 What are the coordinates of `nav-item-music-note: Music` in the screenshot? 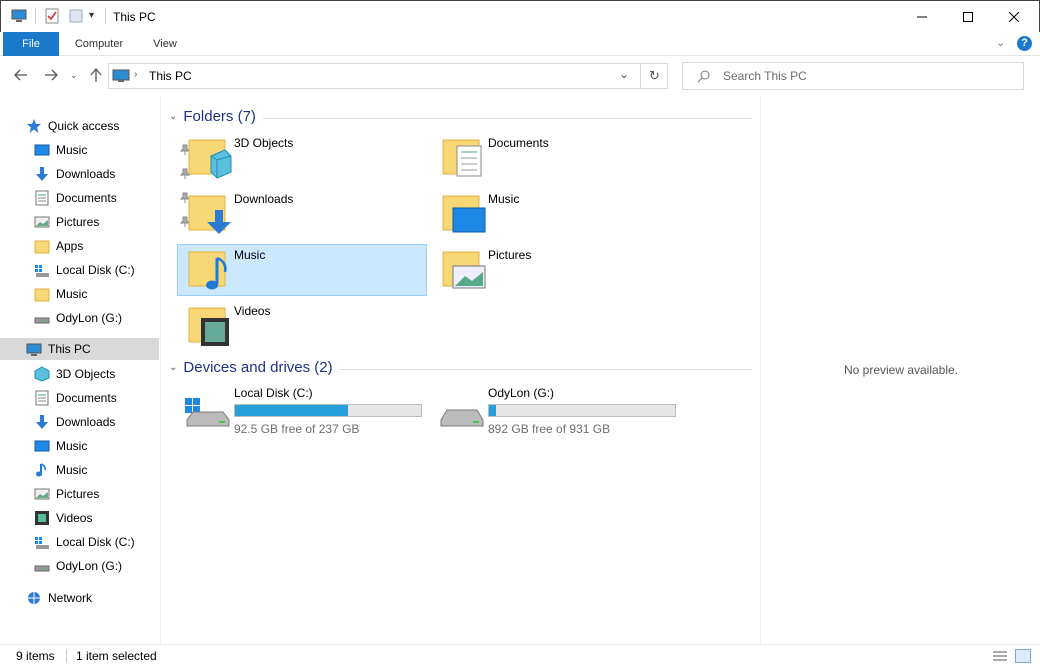 It's located at (97, 470).